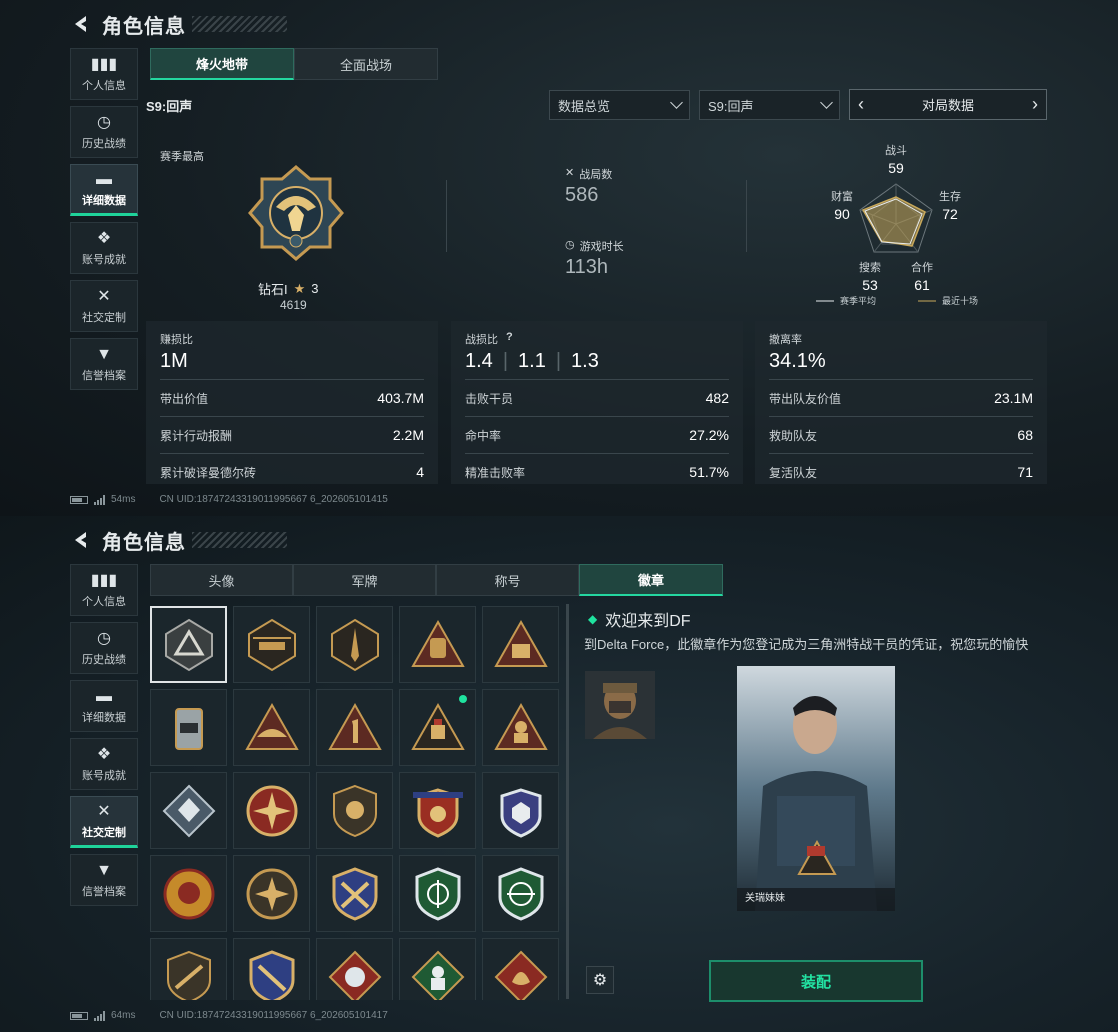 The width and height of the screenshot is (1118, 1032). I want to click on data-overview-dropdown: 数据总览, so click(619, 105).